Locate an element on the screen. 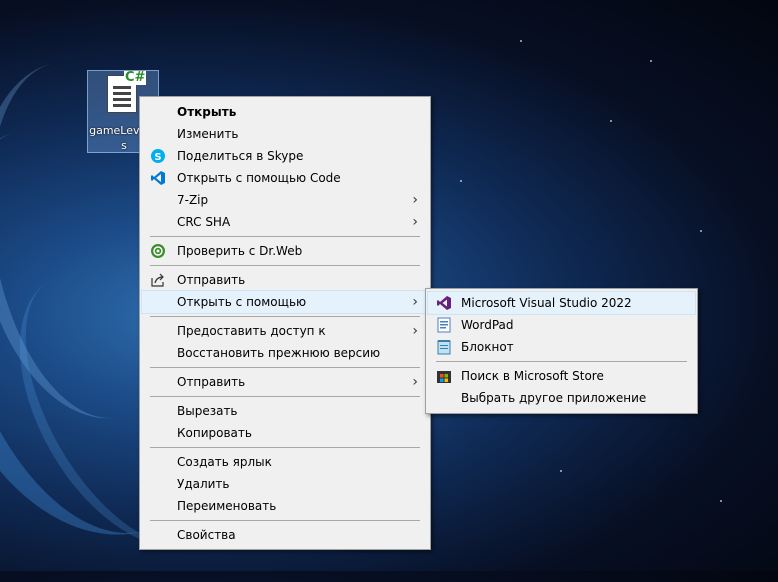  menu-item-restore-version: Восстановить прежнюю версию is located at coordinates (285, 353).